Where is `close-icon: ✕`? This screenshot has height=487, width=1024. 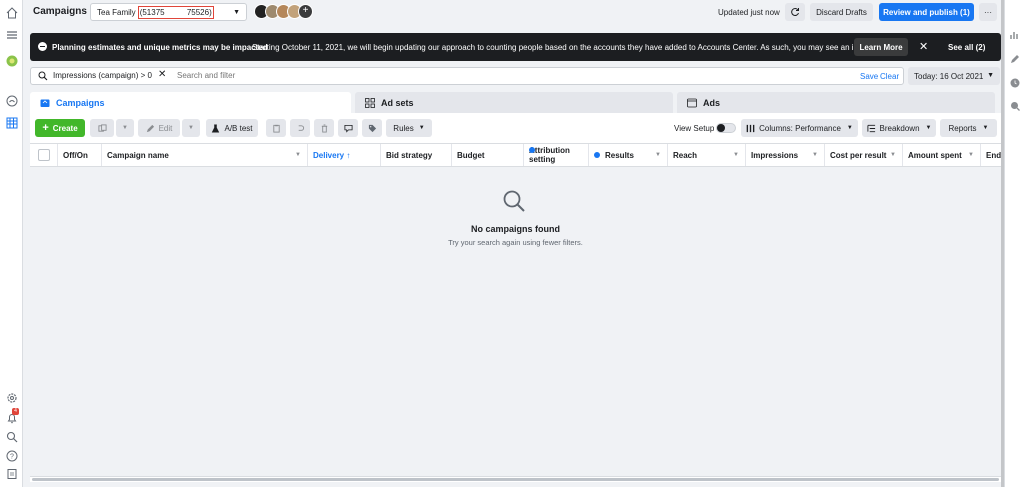
close-icon: ✕ is located at coordinates (923, 46).